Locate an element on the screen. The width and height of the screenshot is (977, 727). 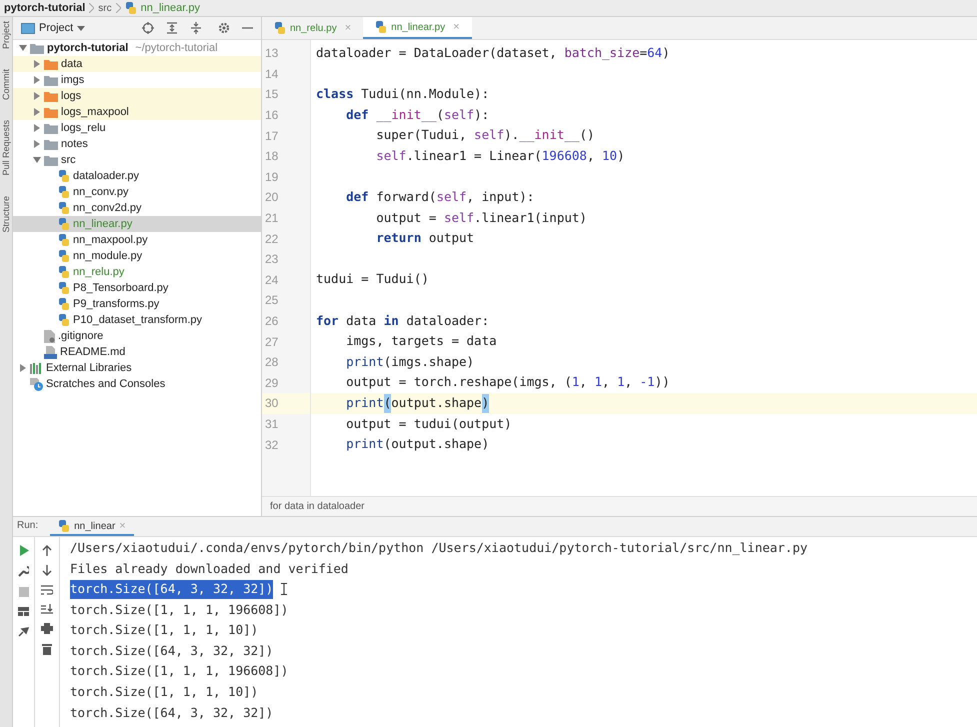
down-arrow-icon is located at coordinates (47, 570).